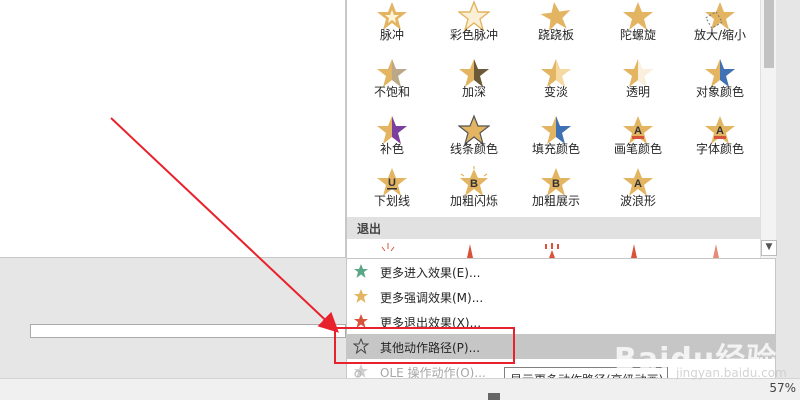  Describe the element at coordinates (361, 321) in the screenshot. I see `star-red-icon` at that location.